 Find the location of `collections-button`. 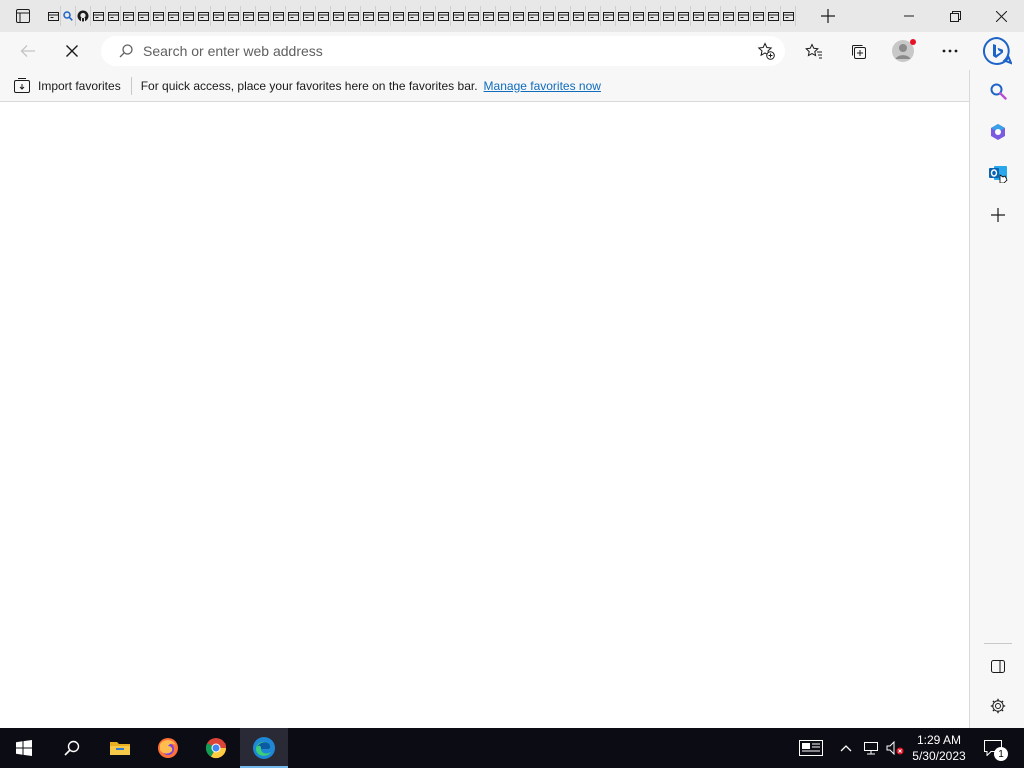

collections-button is located at coordinates (858, 51).